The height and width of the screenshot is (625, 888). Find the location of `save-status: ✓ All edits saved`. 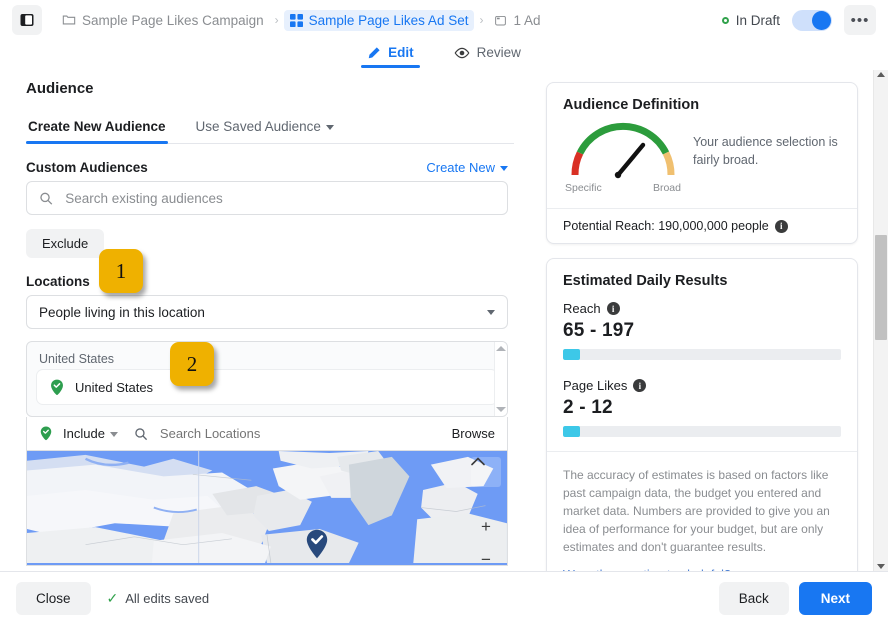

save-status: ✓ All edits saved is located at coordinates (158, 598).